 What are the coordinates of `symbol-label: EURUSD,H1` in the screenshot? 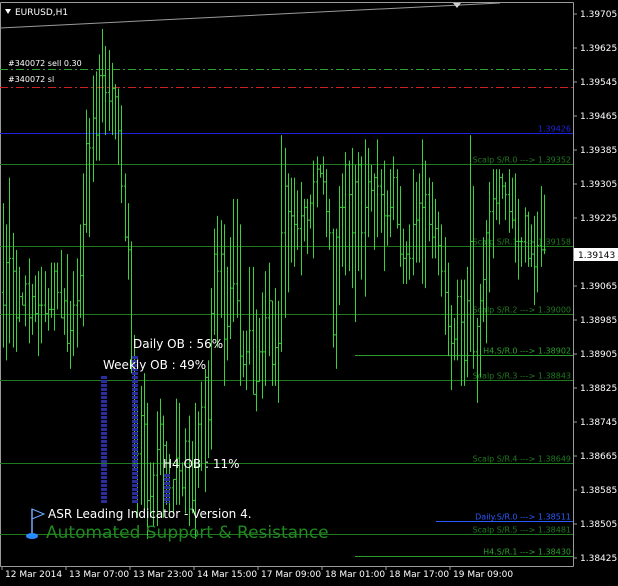 It's located at (41, 13).